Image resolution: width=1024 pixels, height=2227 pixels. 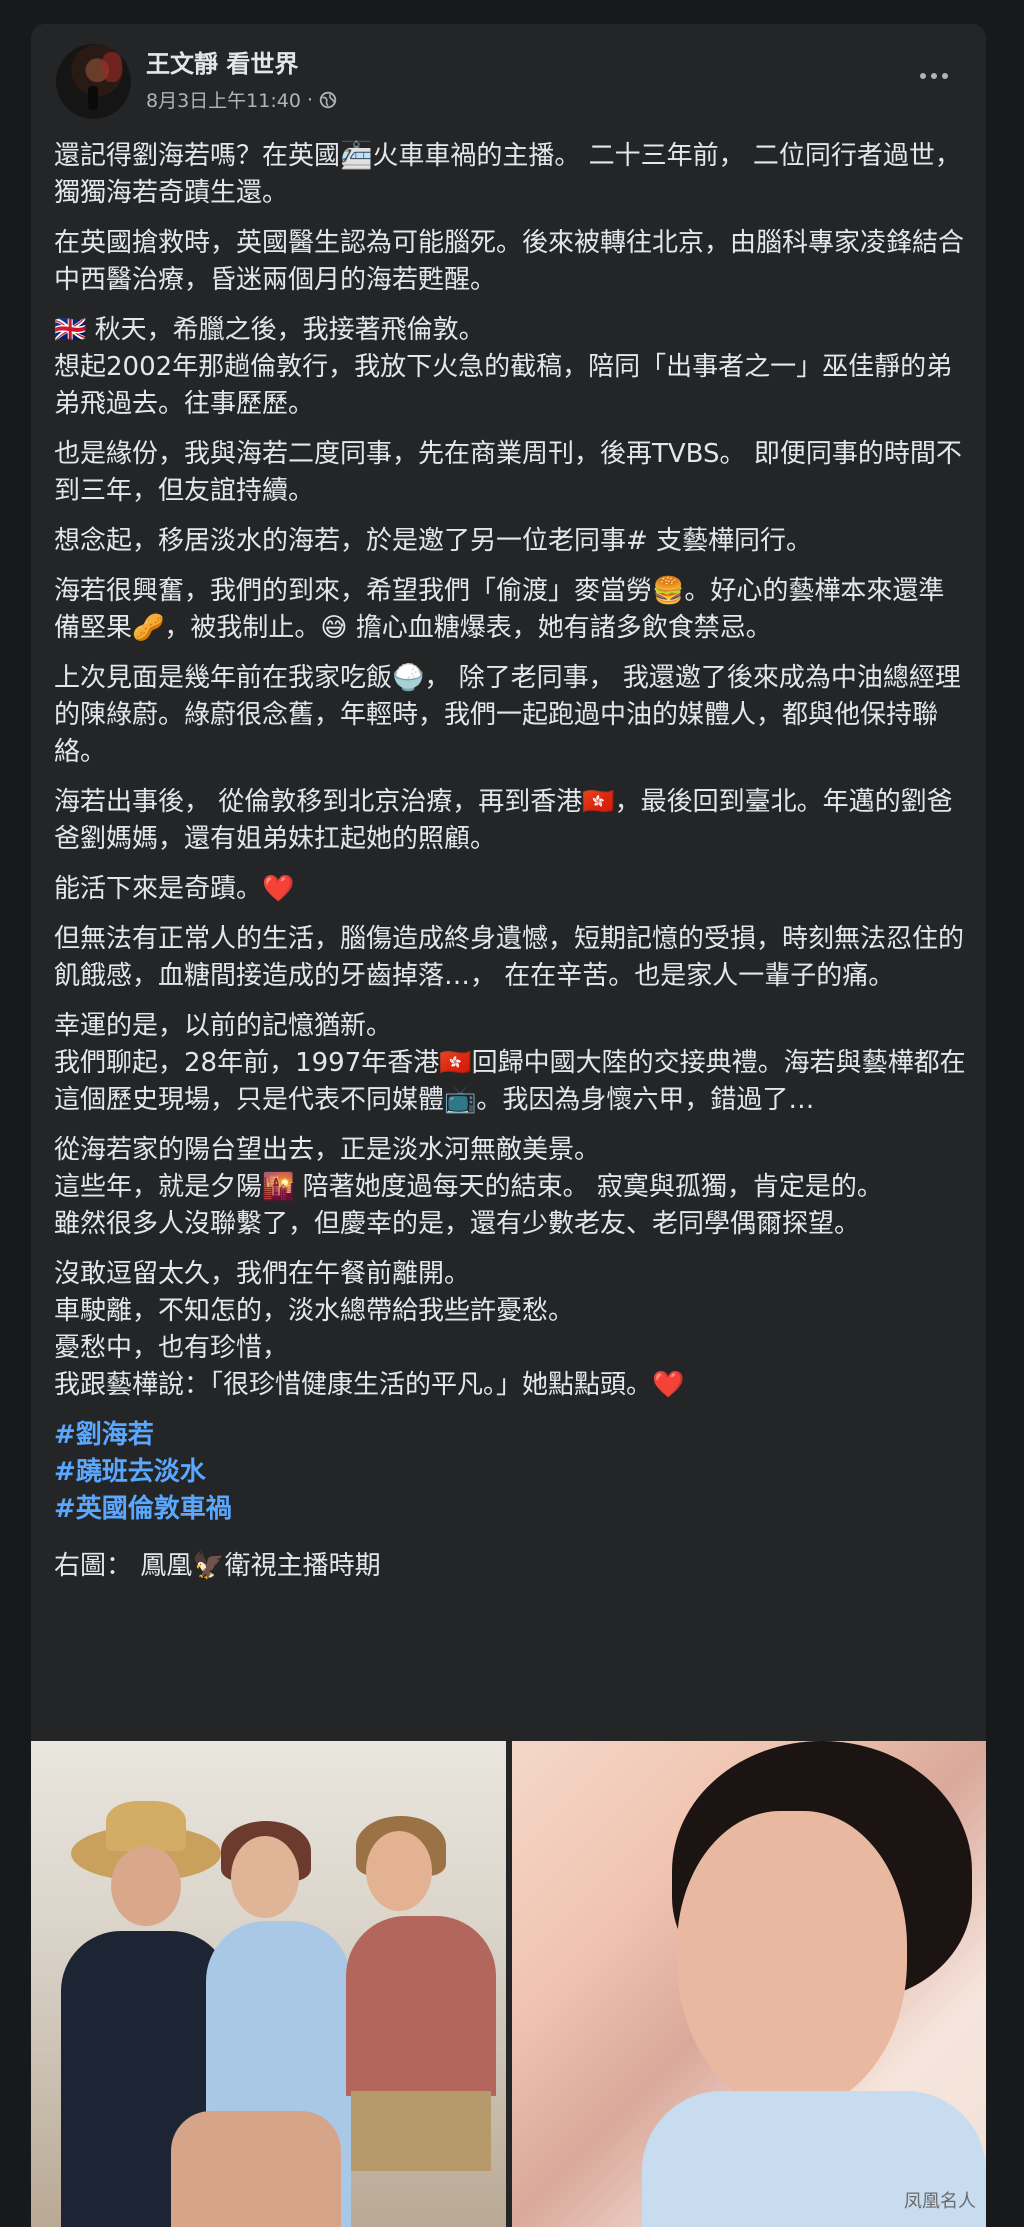 I want to click on post-meta: 8月3日上午11:40 ·, so click(x=241, y=99).